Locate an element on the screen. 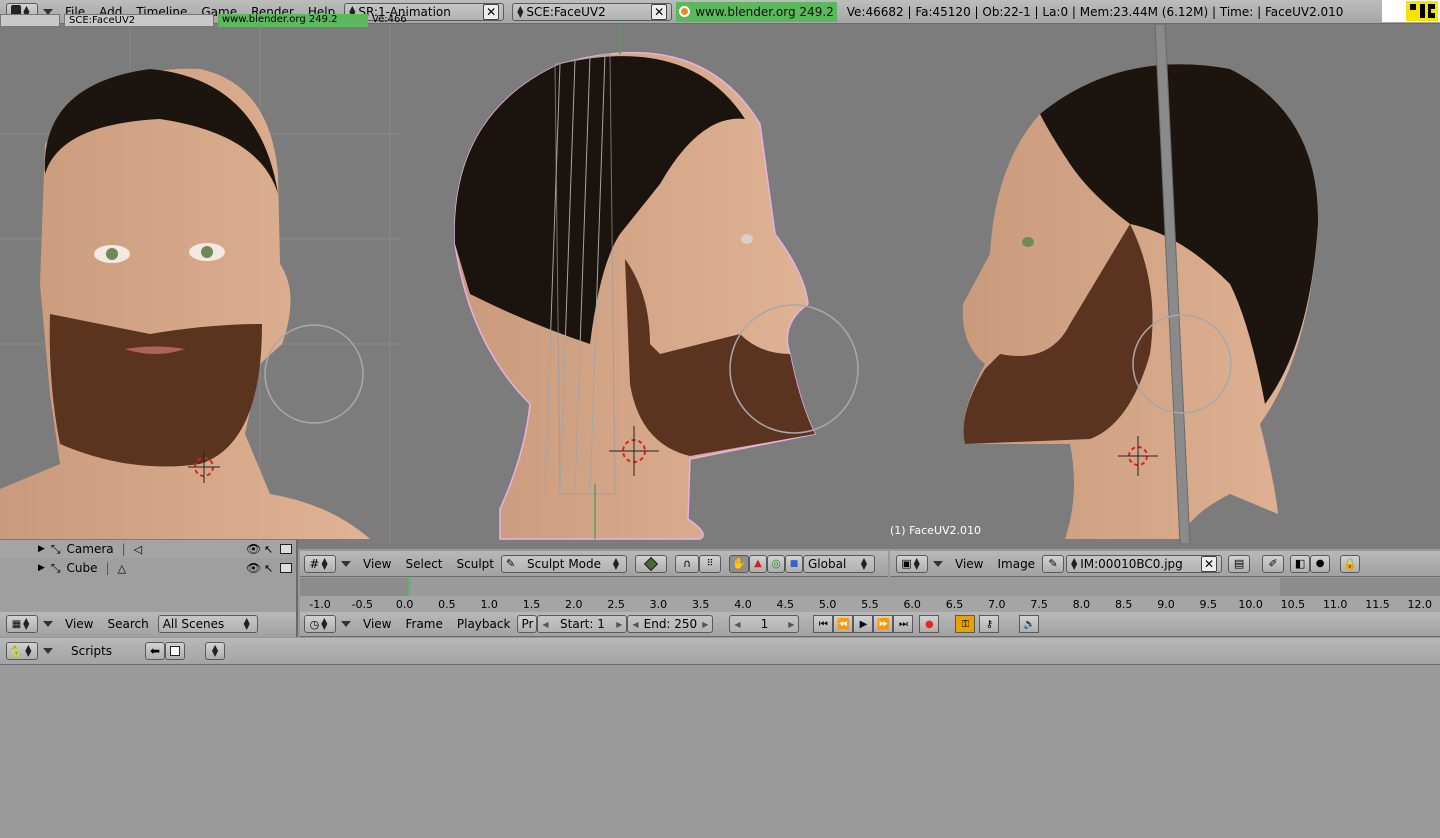  pen-icon: ✎ is located at coordinates (1053, 563).